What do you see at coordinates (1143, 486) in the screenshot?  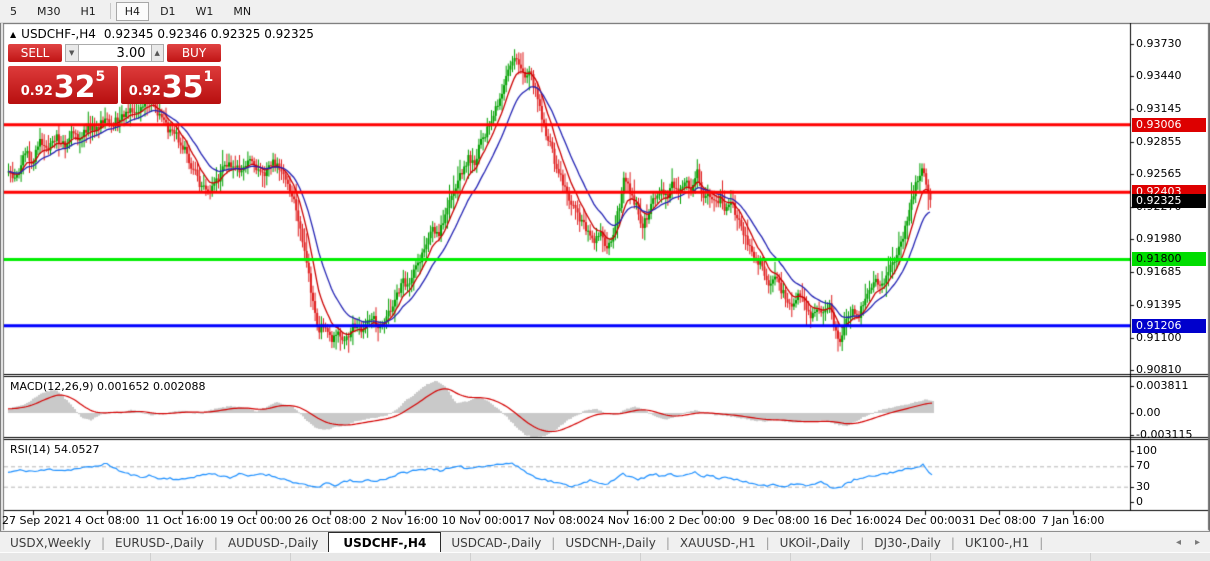 I see `rsi-tick-label: 30` at bounding box center [1143, 486].